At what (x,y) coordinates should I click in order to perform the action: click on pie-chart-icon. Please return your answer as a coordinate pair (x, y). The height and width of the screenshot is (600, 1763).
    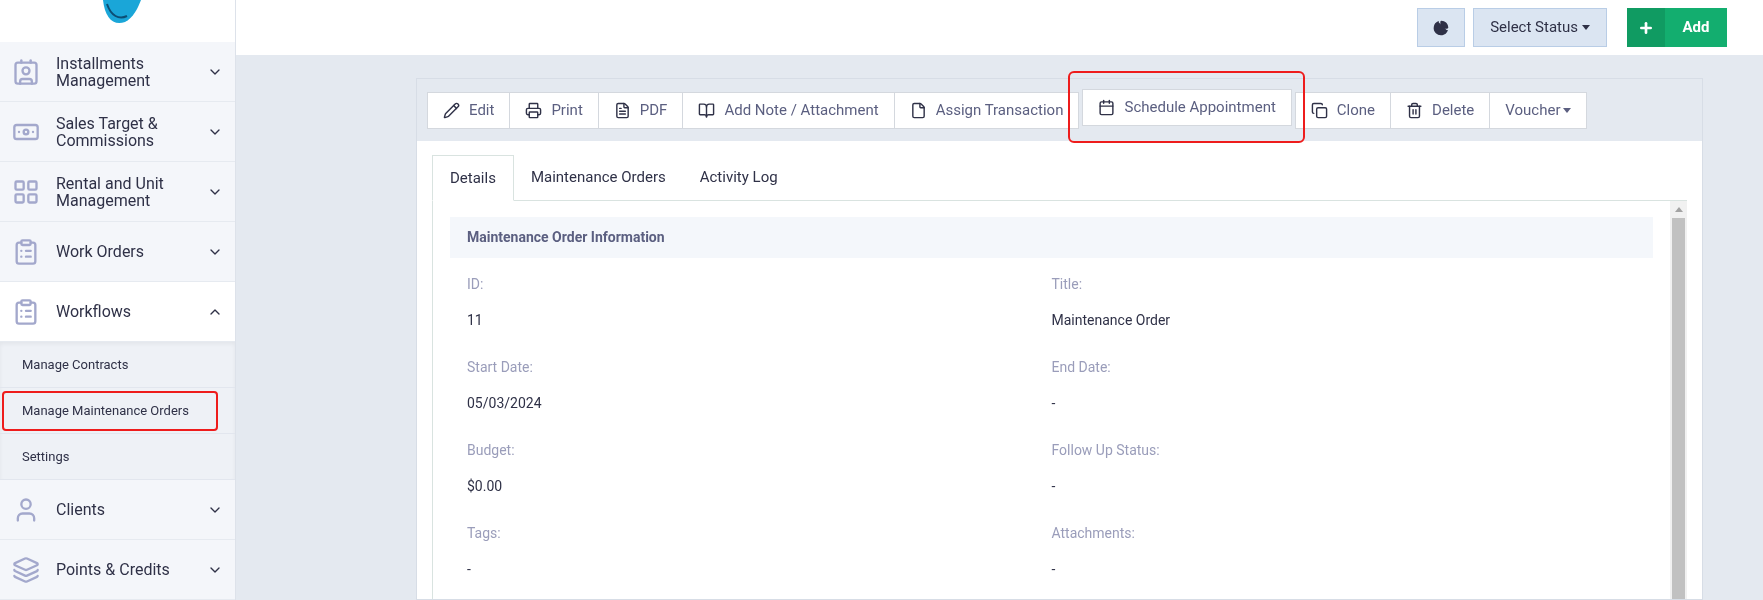
    Looking at the image, I should click on (1441, 27).